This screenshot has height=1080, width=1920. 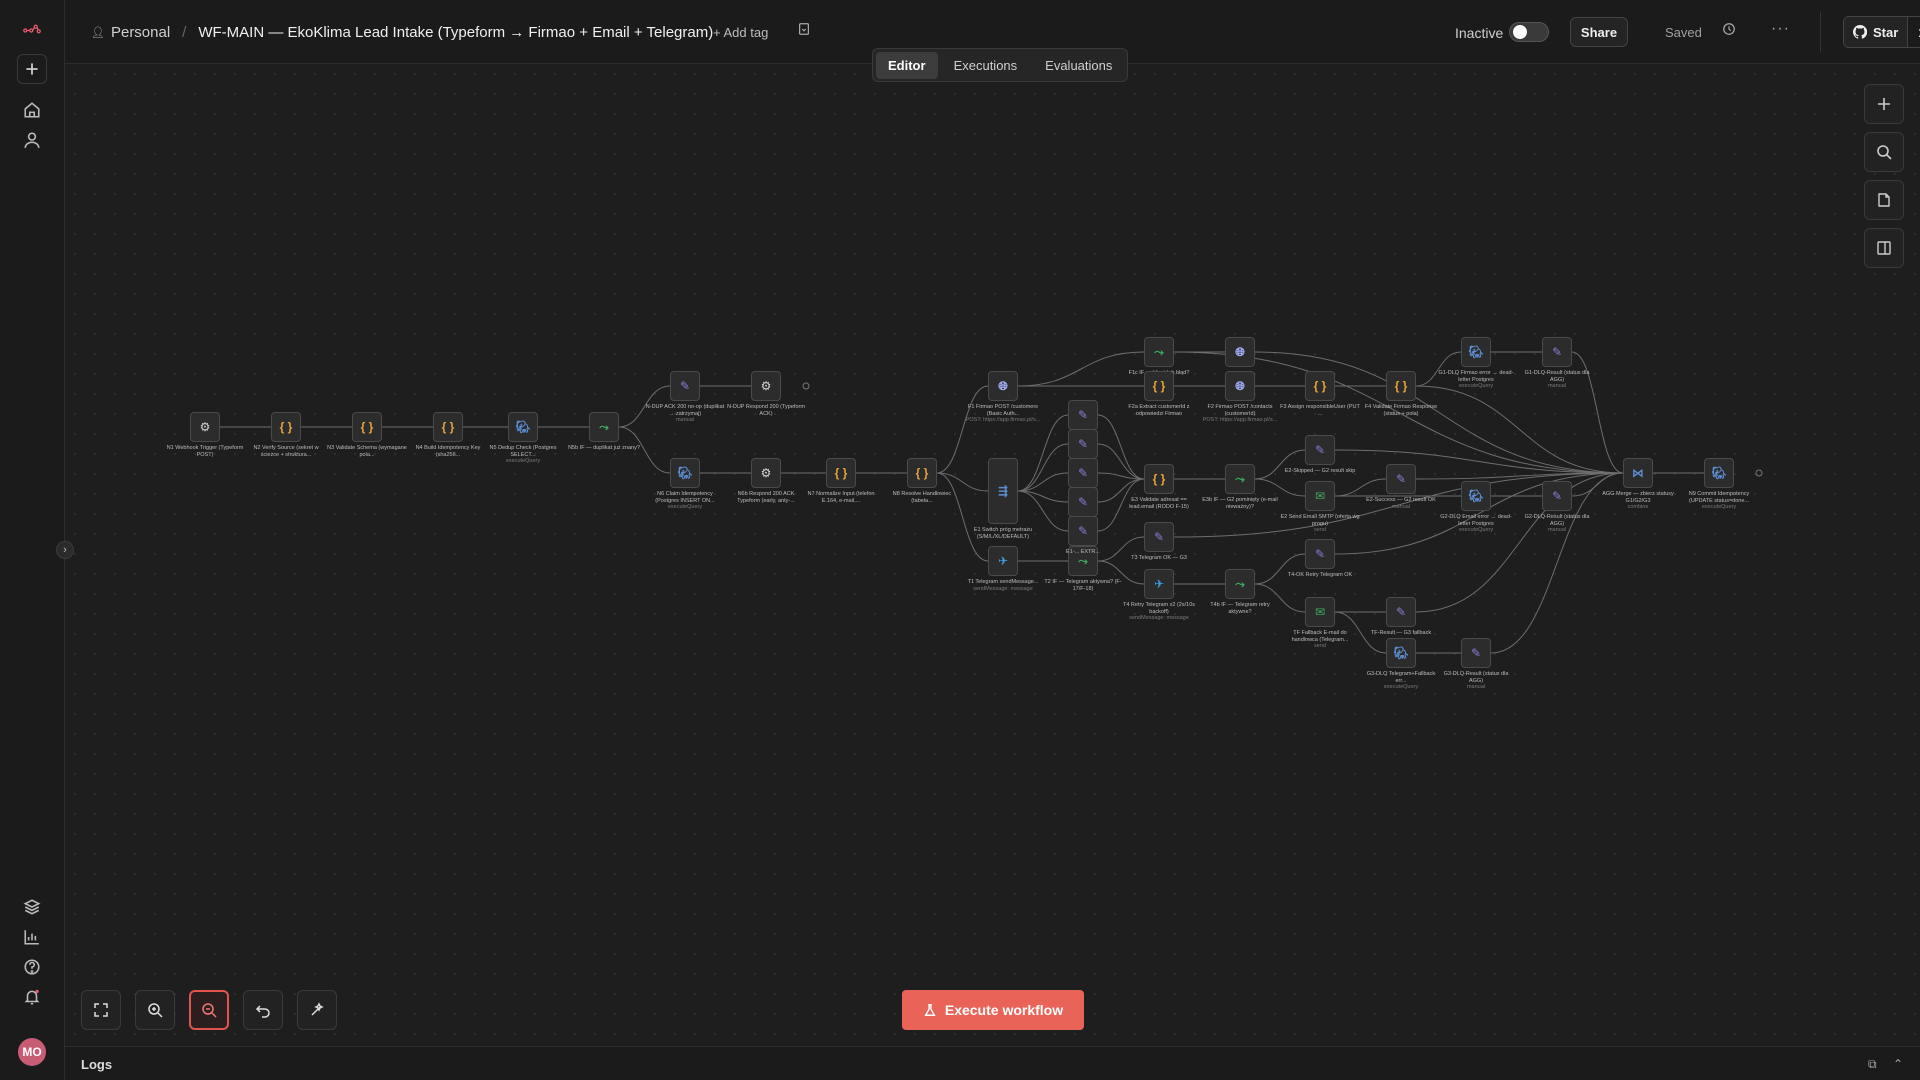 I want to click on workflow-node-n5: 🐘︎, so click(x=523, y=427).